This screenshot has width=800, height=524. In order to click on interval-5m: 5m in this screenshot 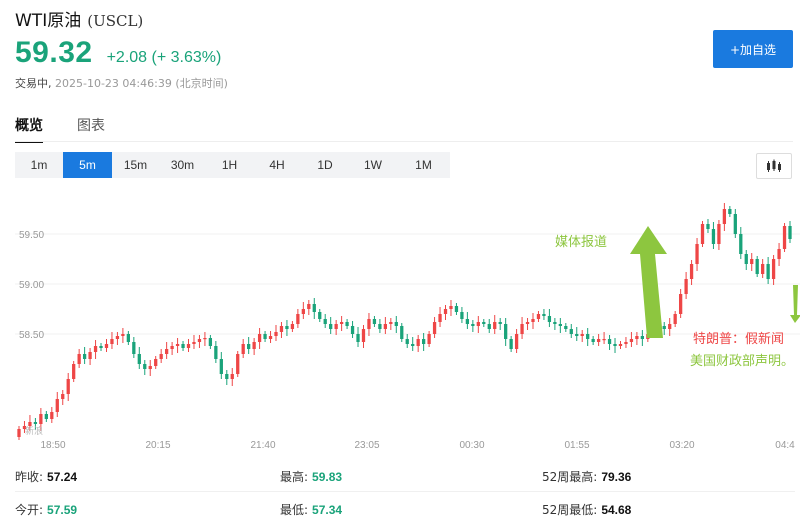, I will do `click(87, 165)`.